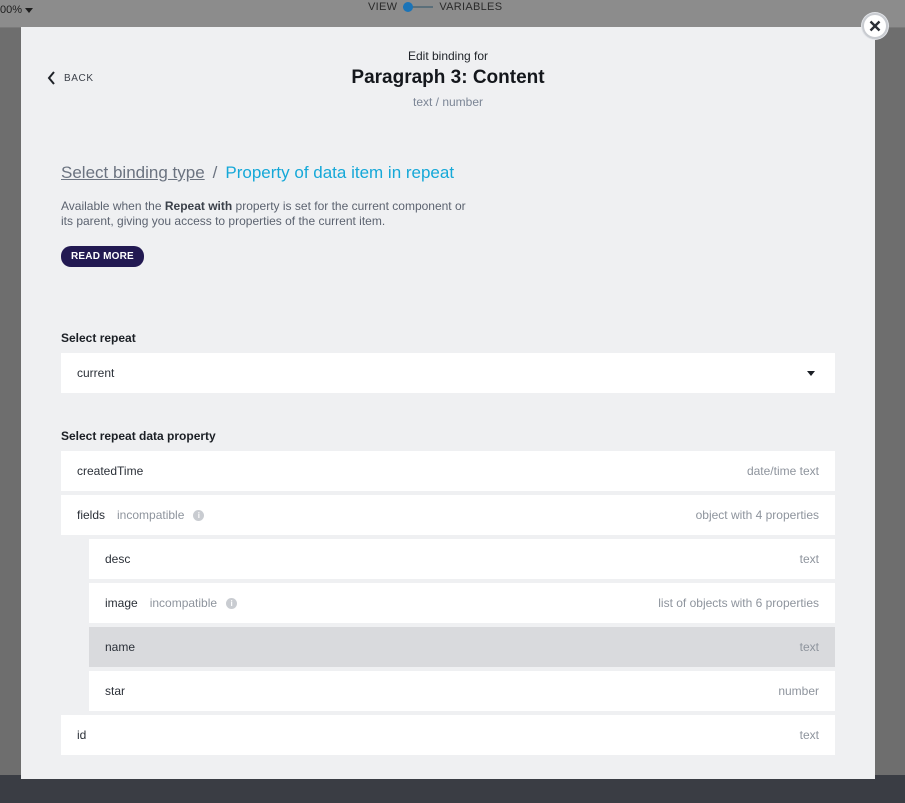  What do you see at coordinates (115, 691) in the screenshot?
I see `property-name: star` at bounding box center [115, 691].